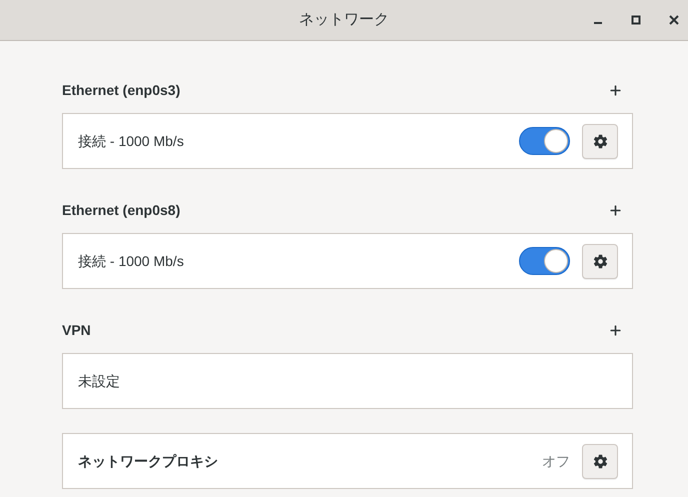 The height and width of the screenshot is (497, 688). Describe the element at coordinates (121, 90) in the screenshot. I see `section-title: Ethernet (enp0s3)` at that location.